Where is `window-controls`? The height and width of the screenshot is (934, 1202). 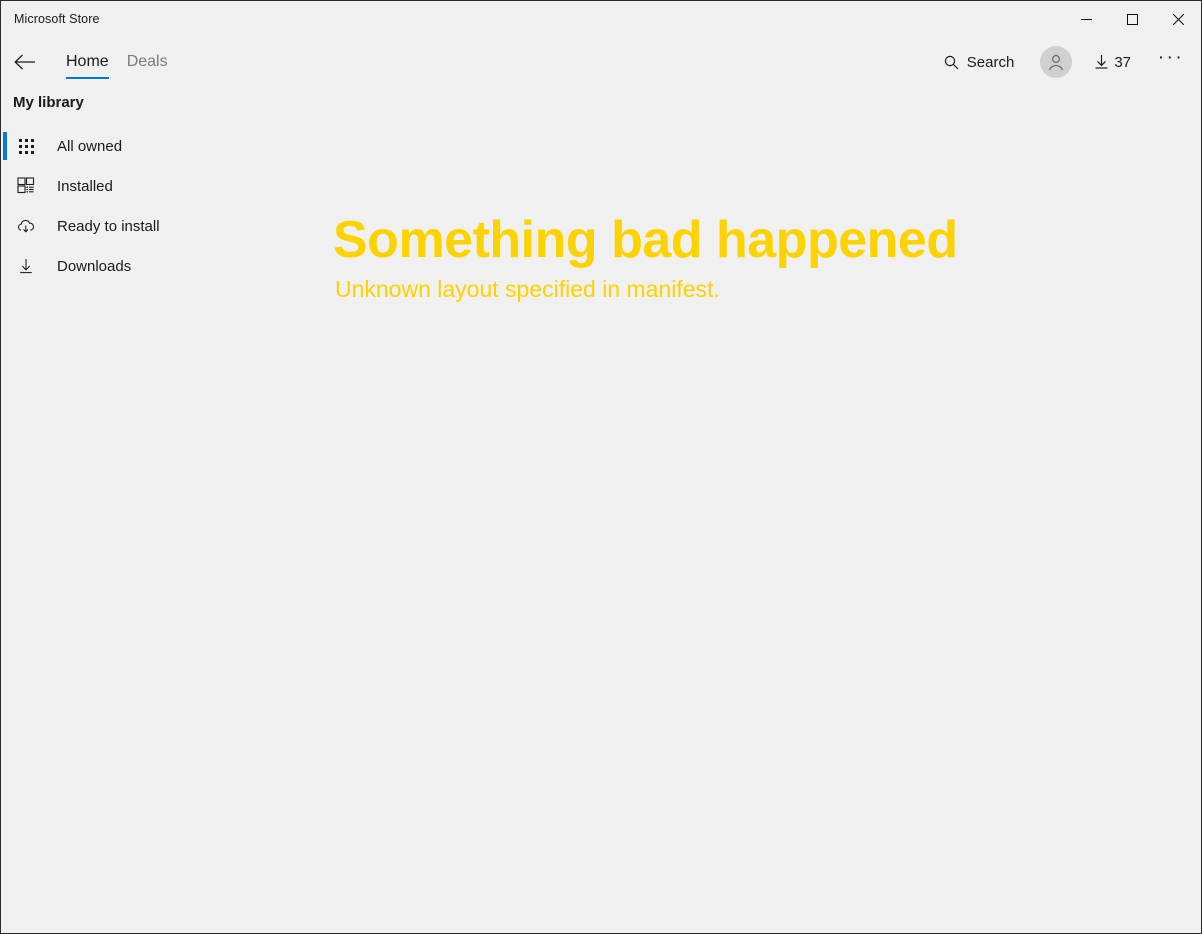 window-controls is located at coordinates (1132, 19).